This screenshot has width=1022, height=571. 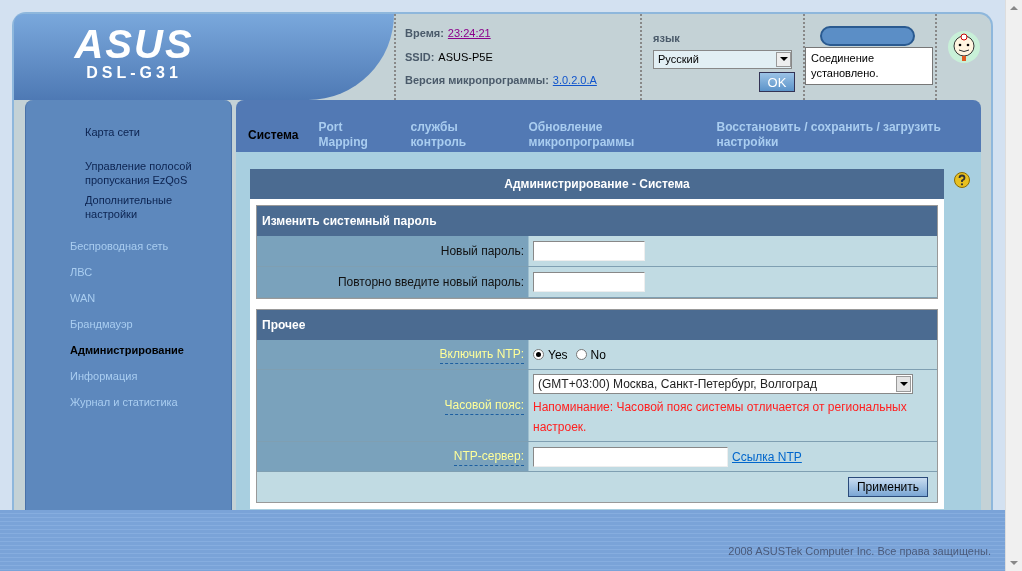 What do you see at coordinates (128, 324) in the screenshot?
I see `sidebar-item: Брандмауэр` at bounding box center [128, 324].